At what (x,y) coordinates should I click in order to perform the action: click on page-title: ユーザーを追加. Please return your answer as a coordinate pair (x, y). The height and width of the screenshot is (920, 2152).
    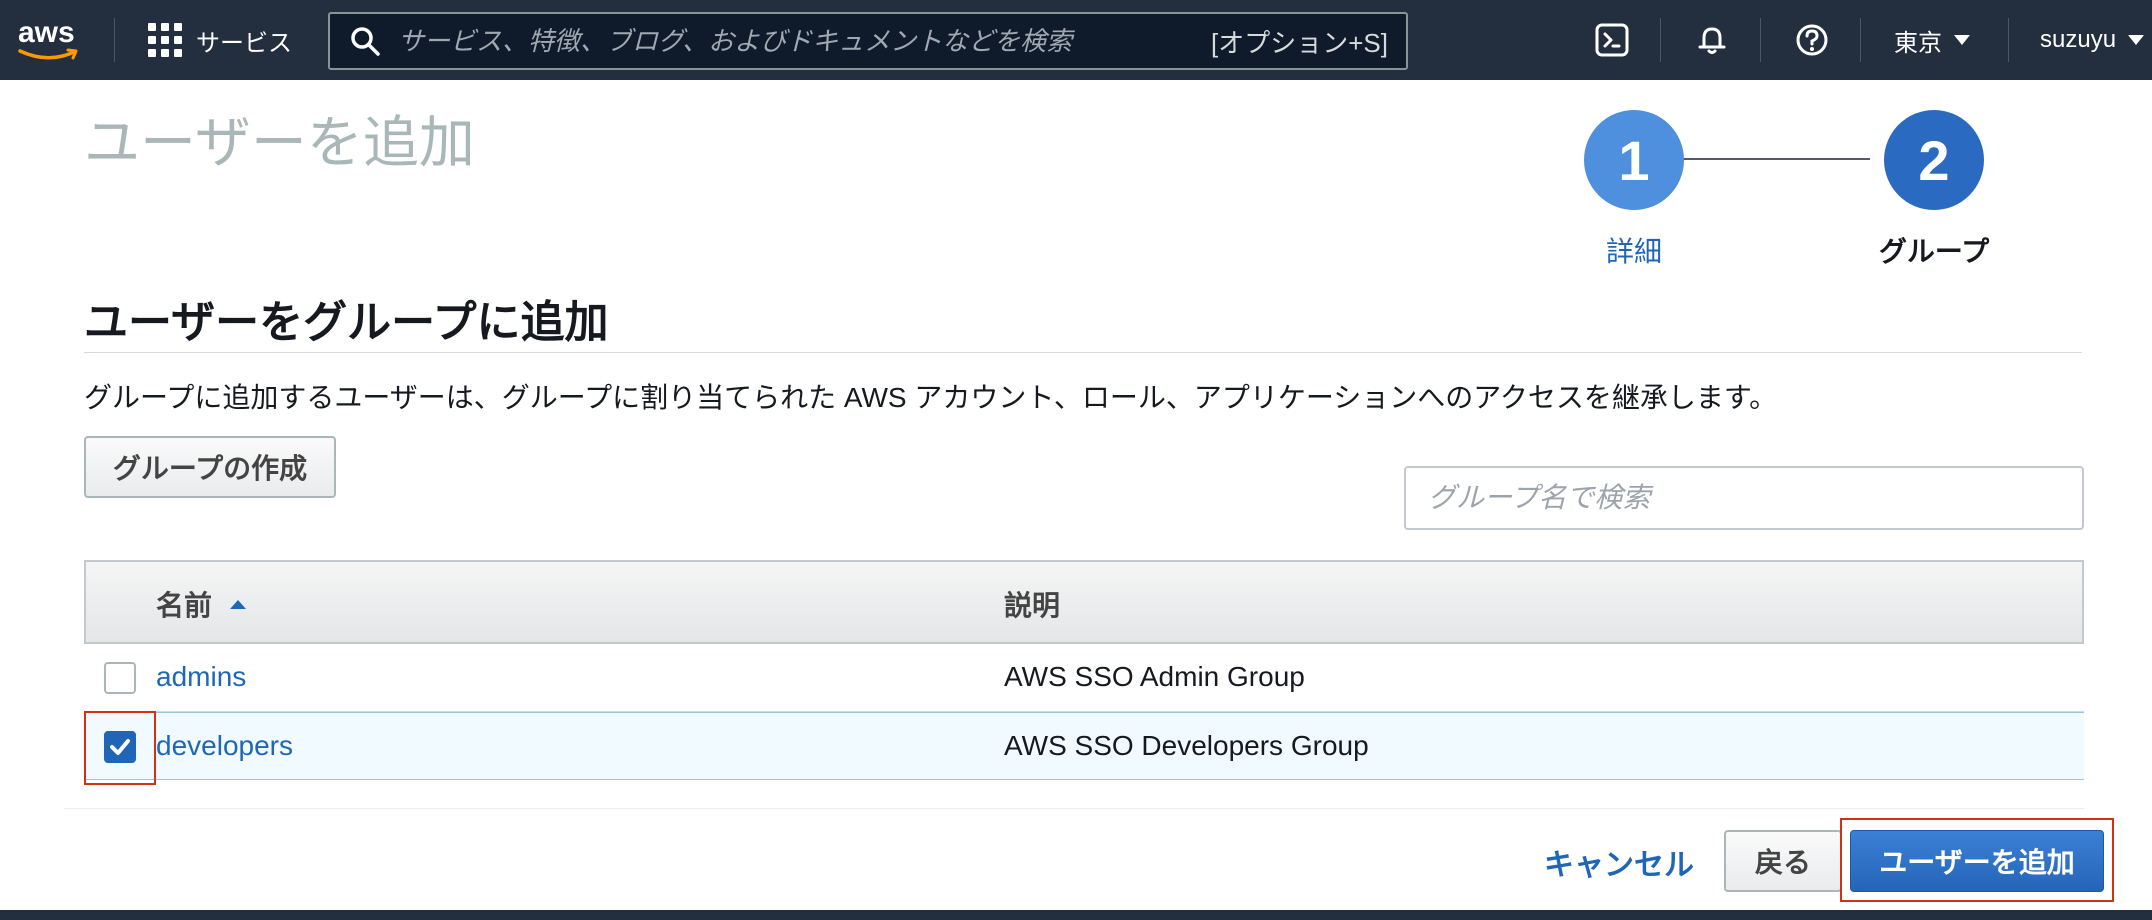
    Looking at the image, I should click on (279, 142).